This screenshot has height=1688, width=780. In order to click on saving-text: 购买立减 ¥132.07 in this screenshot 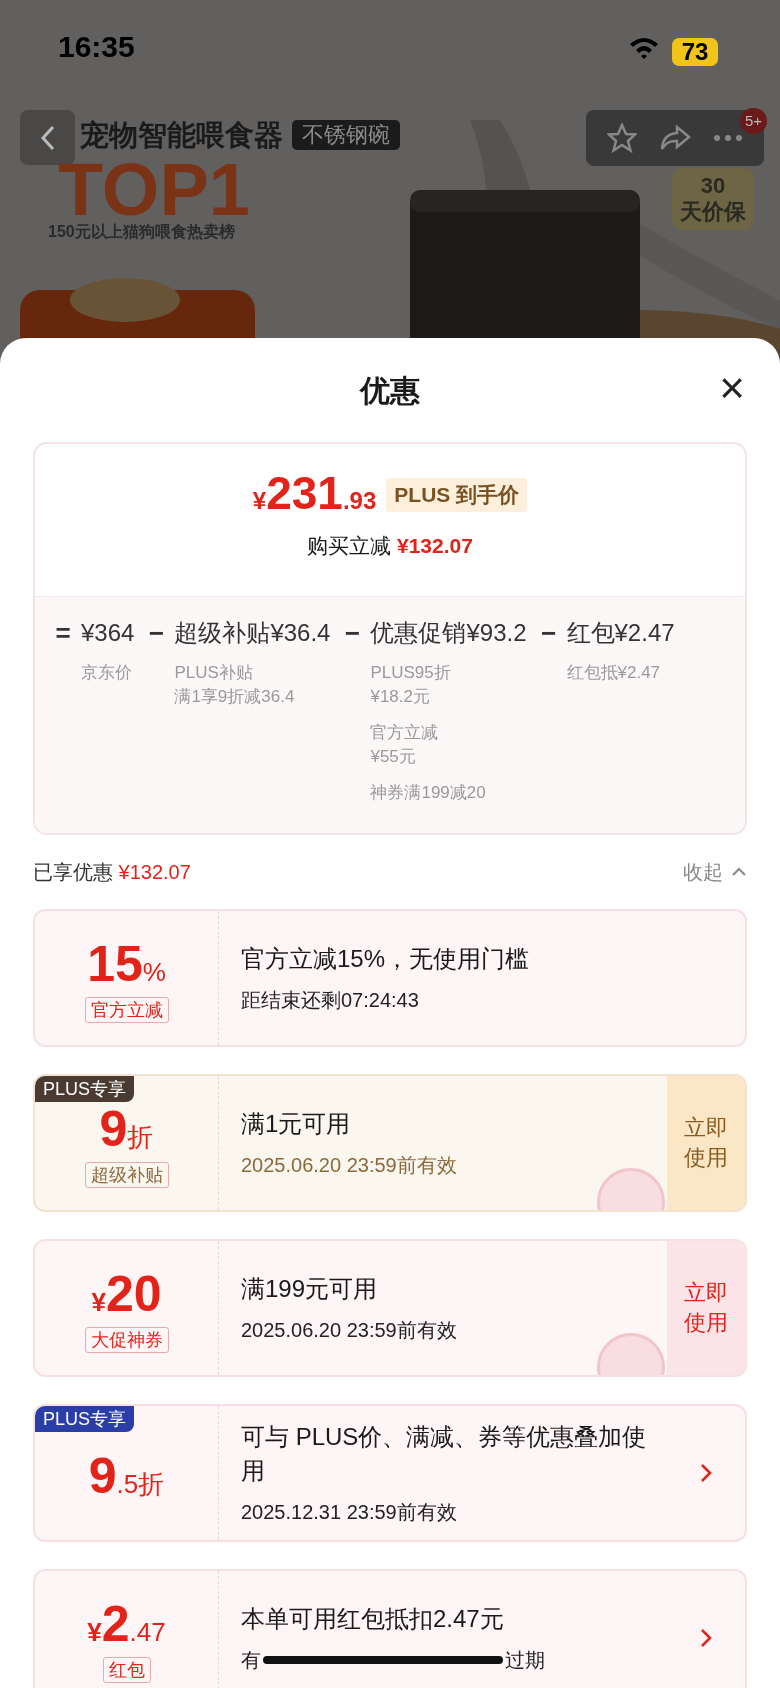, I will do `click(390, 546)`.